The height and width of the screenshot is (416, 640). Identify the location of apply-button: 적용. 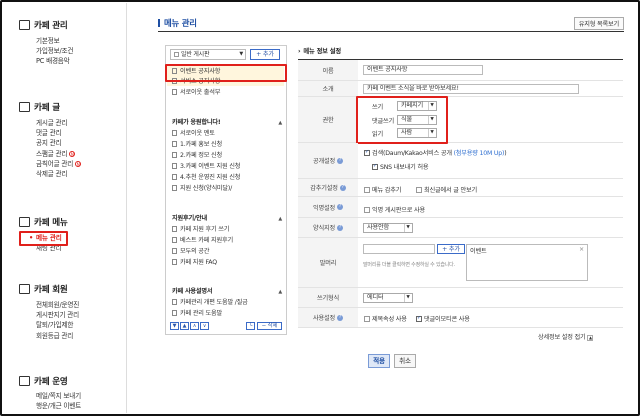
(379, 361).